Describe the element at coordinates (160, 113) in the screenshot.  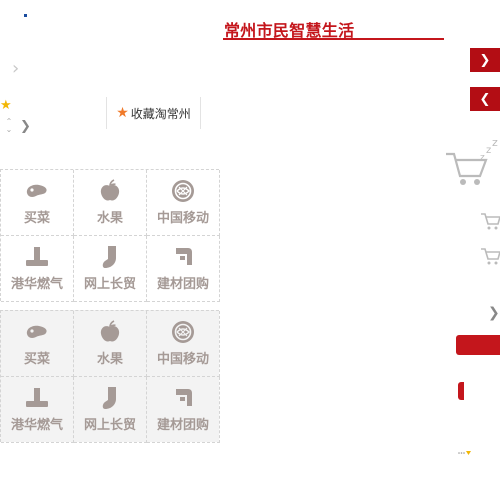
I see `favorite-label: 收藏淘常州` at that location.